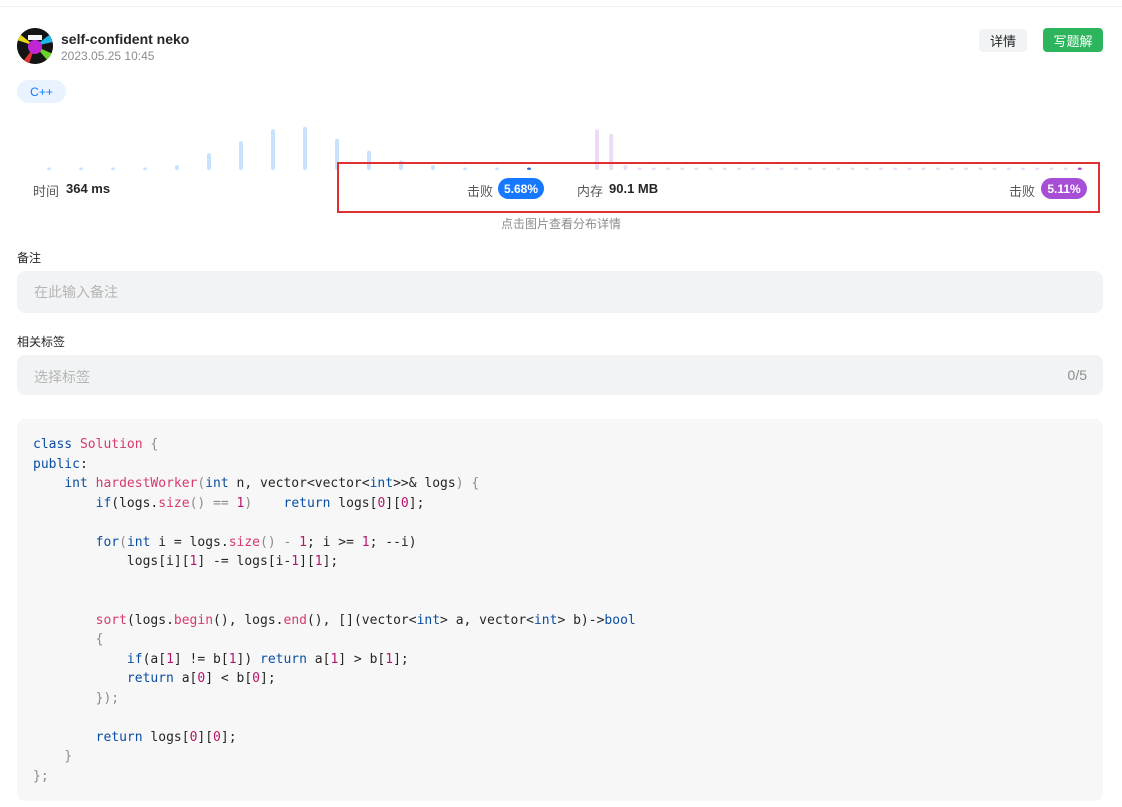  I want to click on code-token: Solution, so click(111, 444).